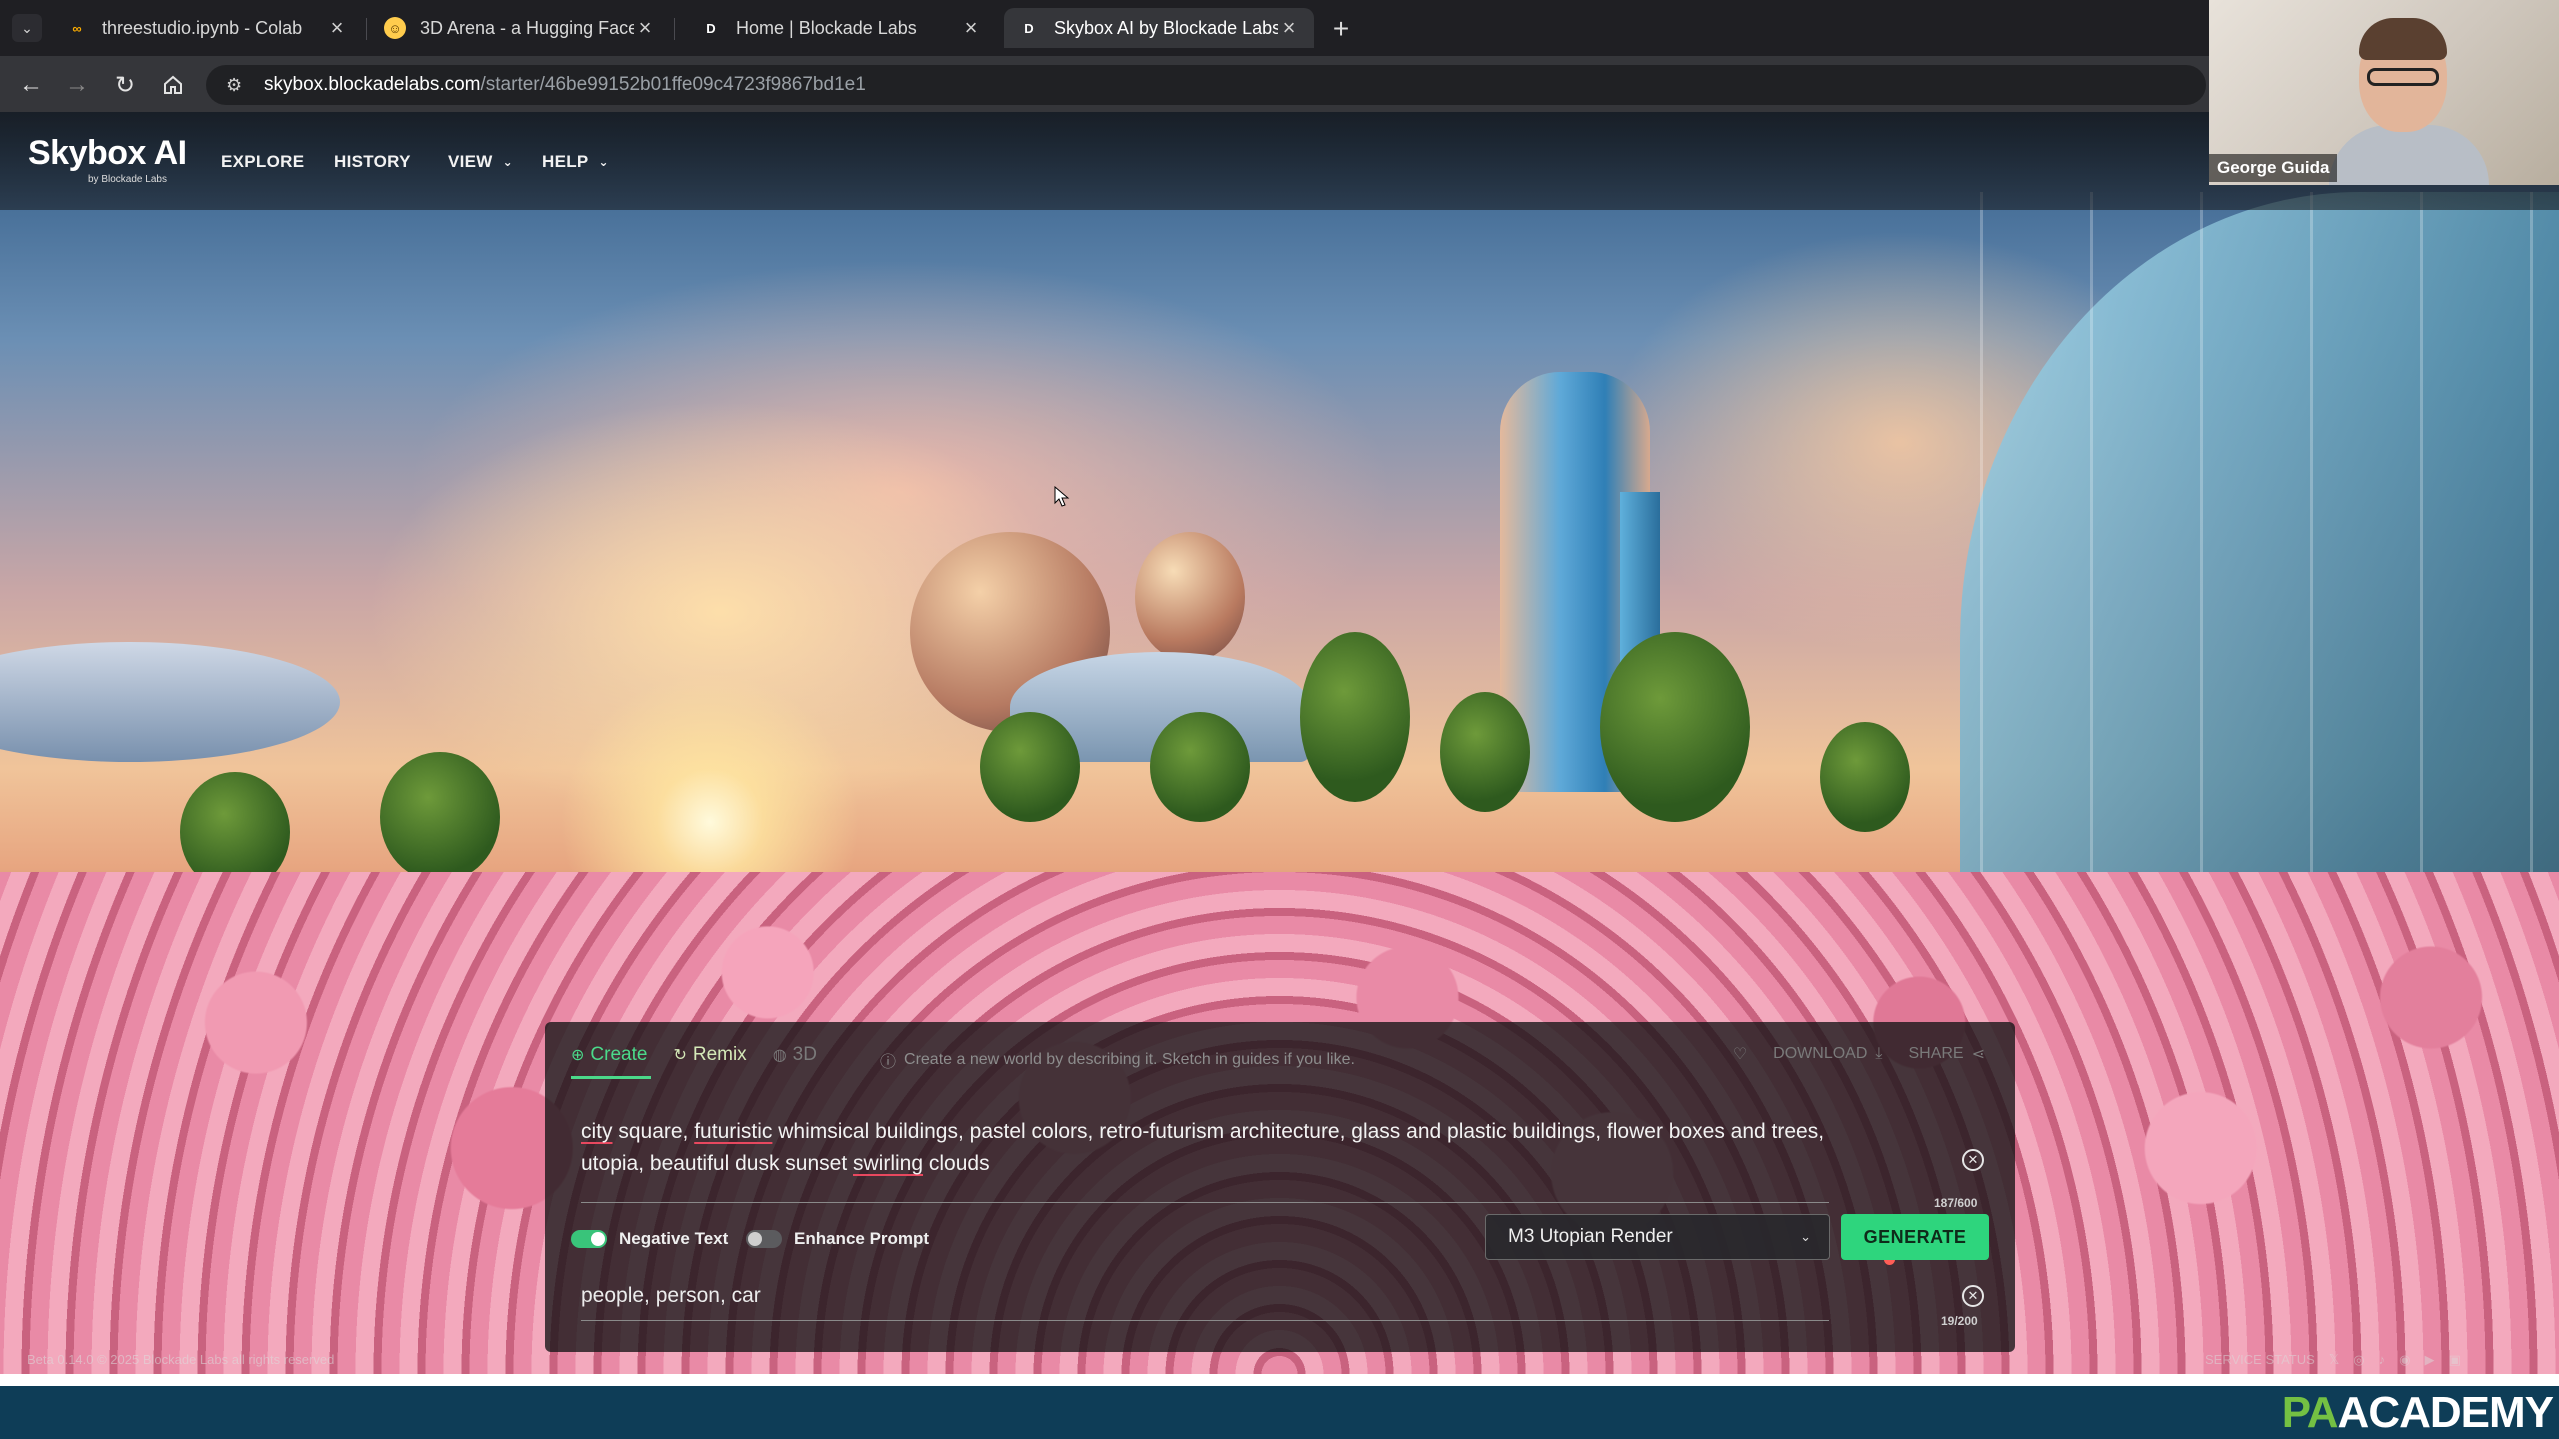 The width and height of the screenshot is (2559, 1439). What do you see at coordinates (2358, 1360) in the screenshot?
I see `instagram-icon: ◎` at bounding box center [2358, 1360].